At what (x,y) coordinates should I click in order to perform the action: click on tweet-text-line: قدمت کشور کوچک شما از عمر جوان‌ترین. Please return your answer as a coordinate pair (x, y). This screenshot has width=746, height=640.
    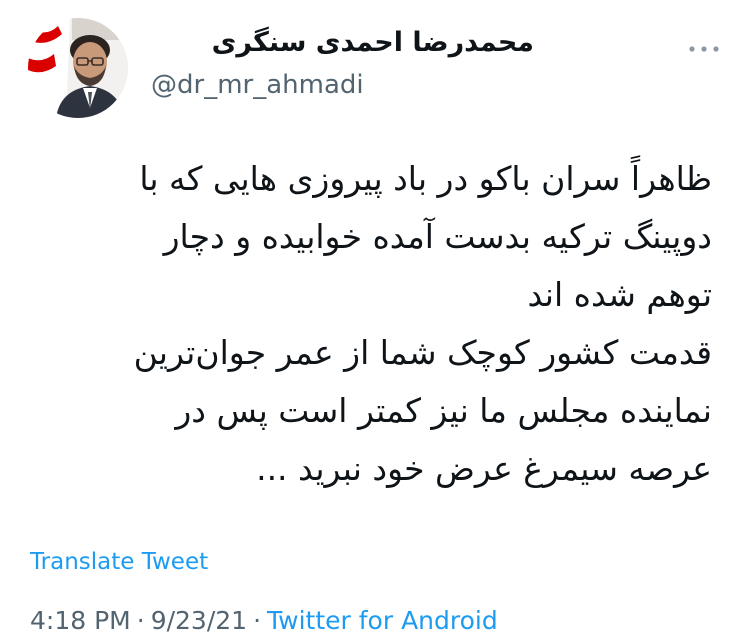
    Looking at the image, I should click on (422, 352).